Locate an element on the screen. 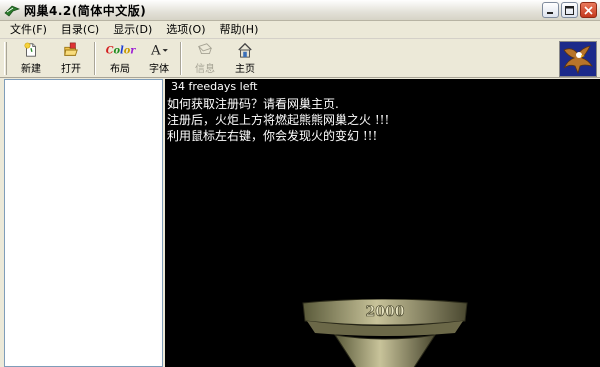 The height and width of the screenshot is (367, 600). menu-catalog: 目录(C) is located at coordinates (80, 30).